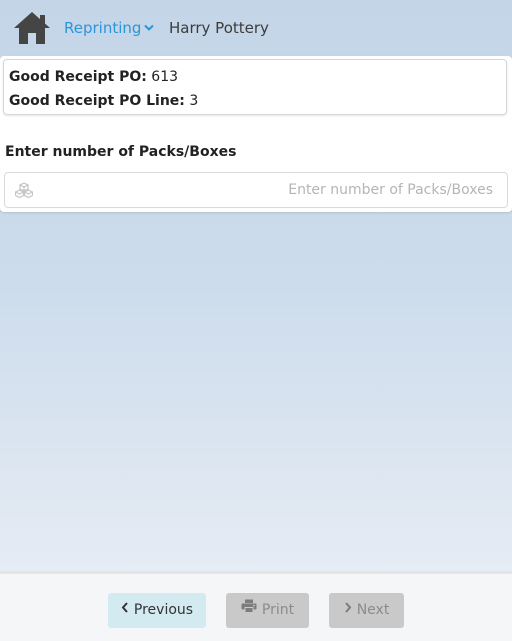 The image size is (512, 641). I want to click on home-icon, so click(32, 28).